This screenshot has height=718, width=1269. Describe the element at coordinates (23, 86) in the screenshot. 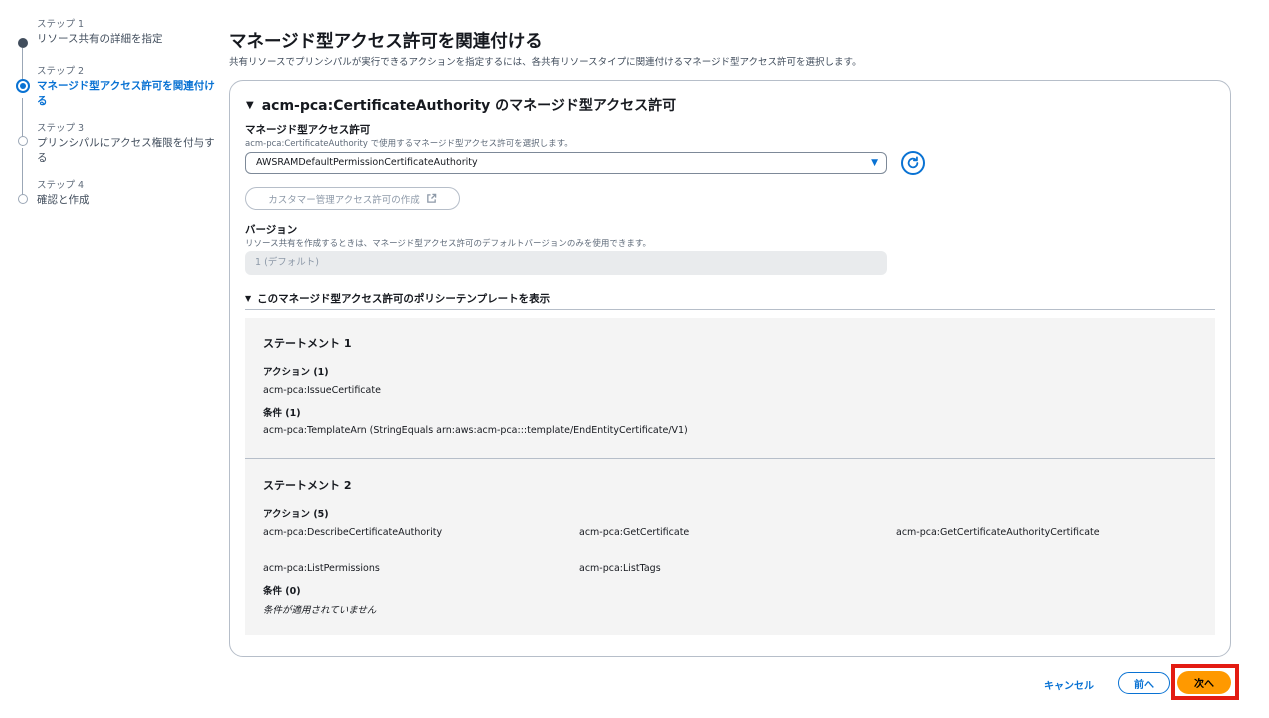

I see `step-current-icon` at that location.